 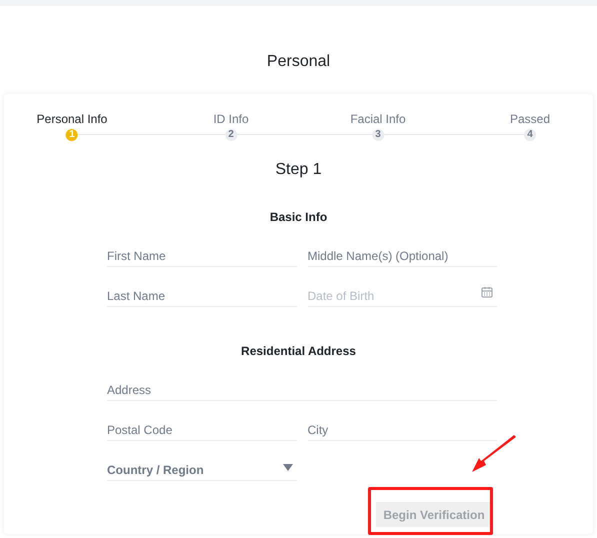 What do you see at coordinates (402, 296) in the screenshot?
I see `date-field: Date of Birth` at bounding box center [402, 296].